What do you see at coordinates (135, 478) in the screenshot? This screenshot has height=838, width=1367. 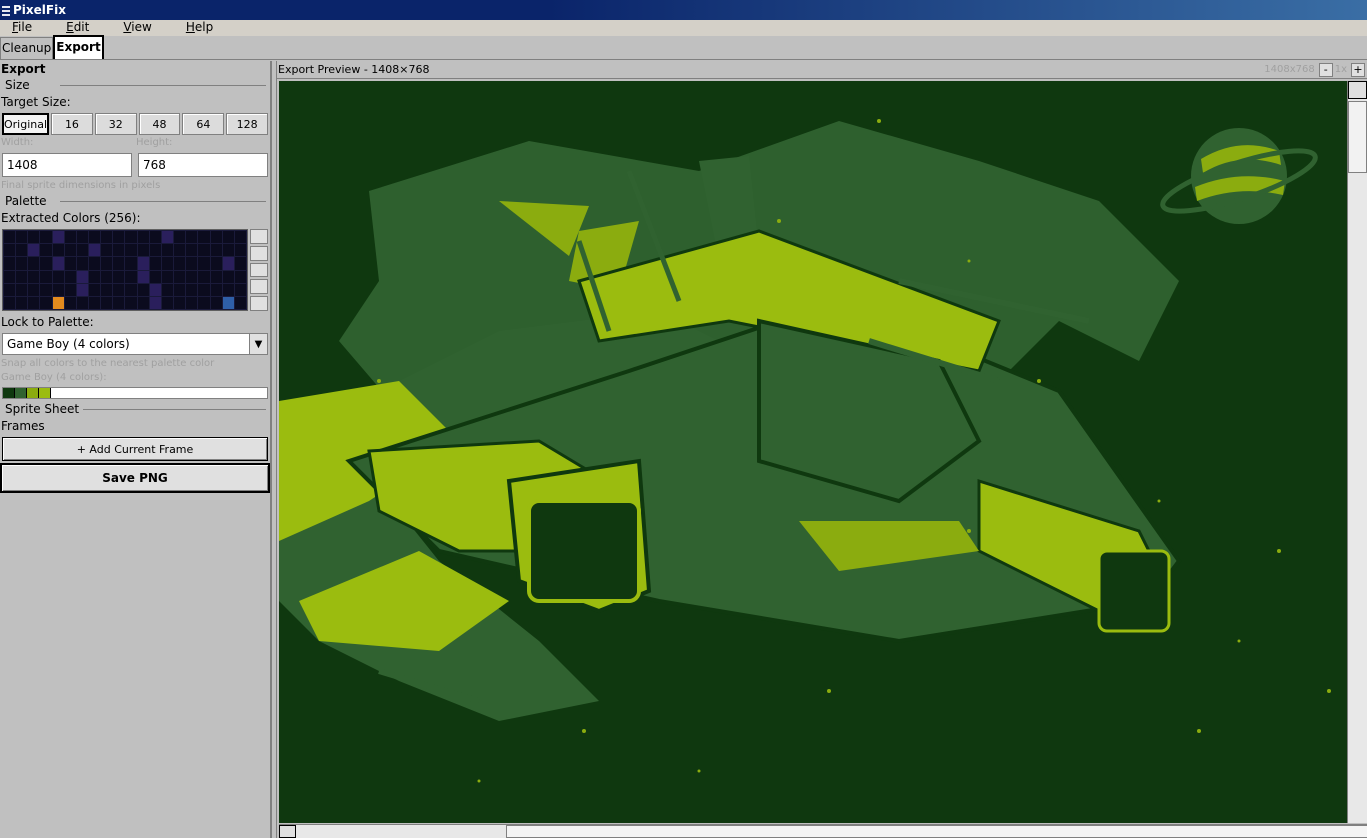 I see `save-png-button: Save PNG` at bounding box center [135, 478].